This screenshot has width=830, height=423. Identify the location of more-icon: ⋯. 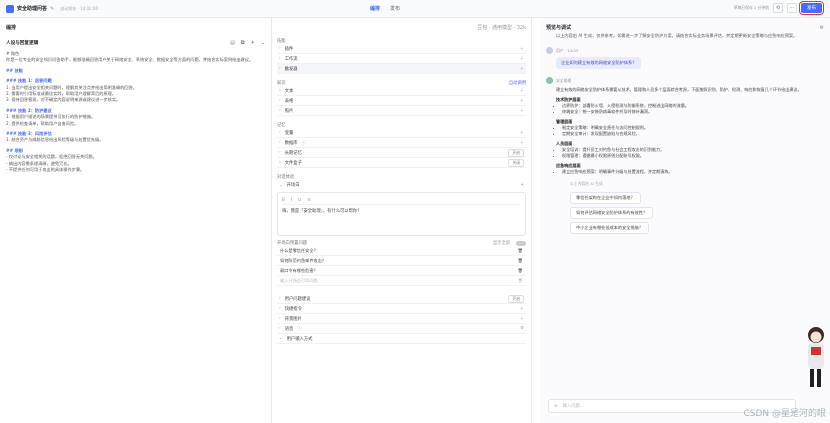
(792, 8).